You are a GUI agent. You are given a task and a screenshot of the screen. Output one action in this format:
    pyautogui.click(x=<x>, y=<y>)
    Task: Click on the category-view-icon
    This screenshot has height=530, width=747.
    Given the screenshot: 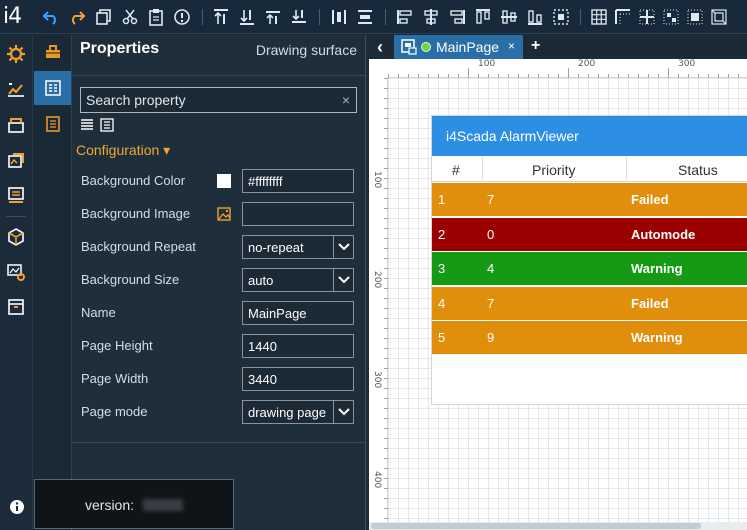 What is the action you would take?
    pyautogui.click(x=107, y=125)
    